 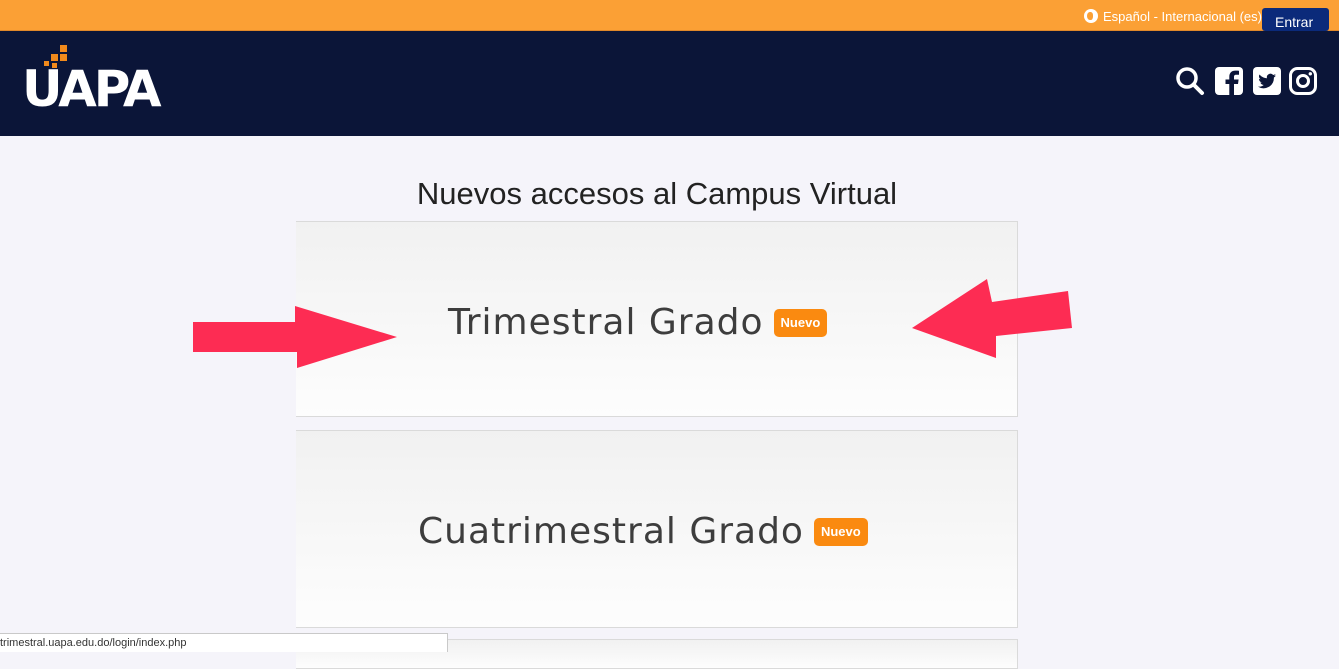 I want to click on language-label: Español - Internacional (es), so click(x=1182, y=16).